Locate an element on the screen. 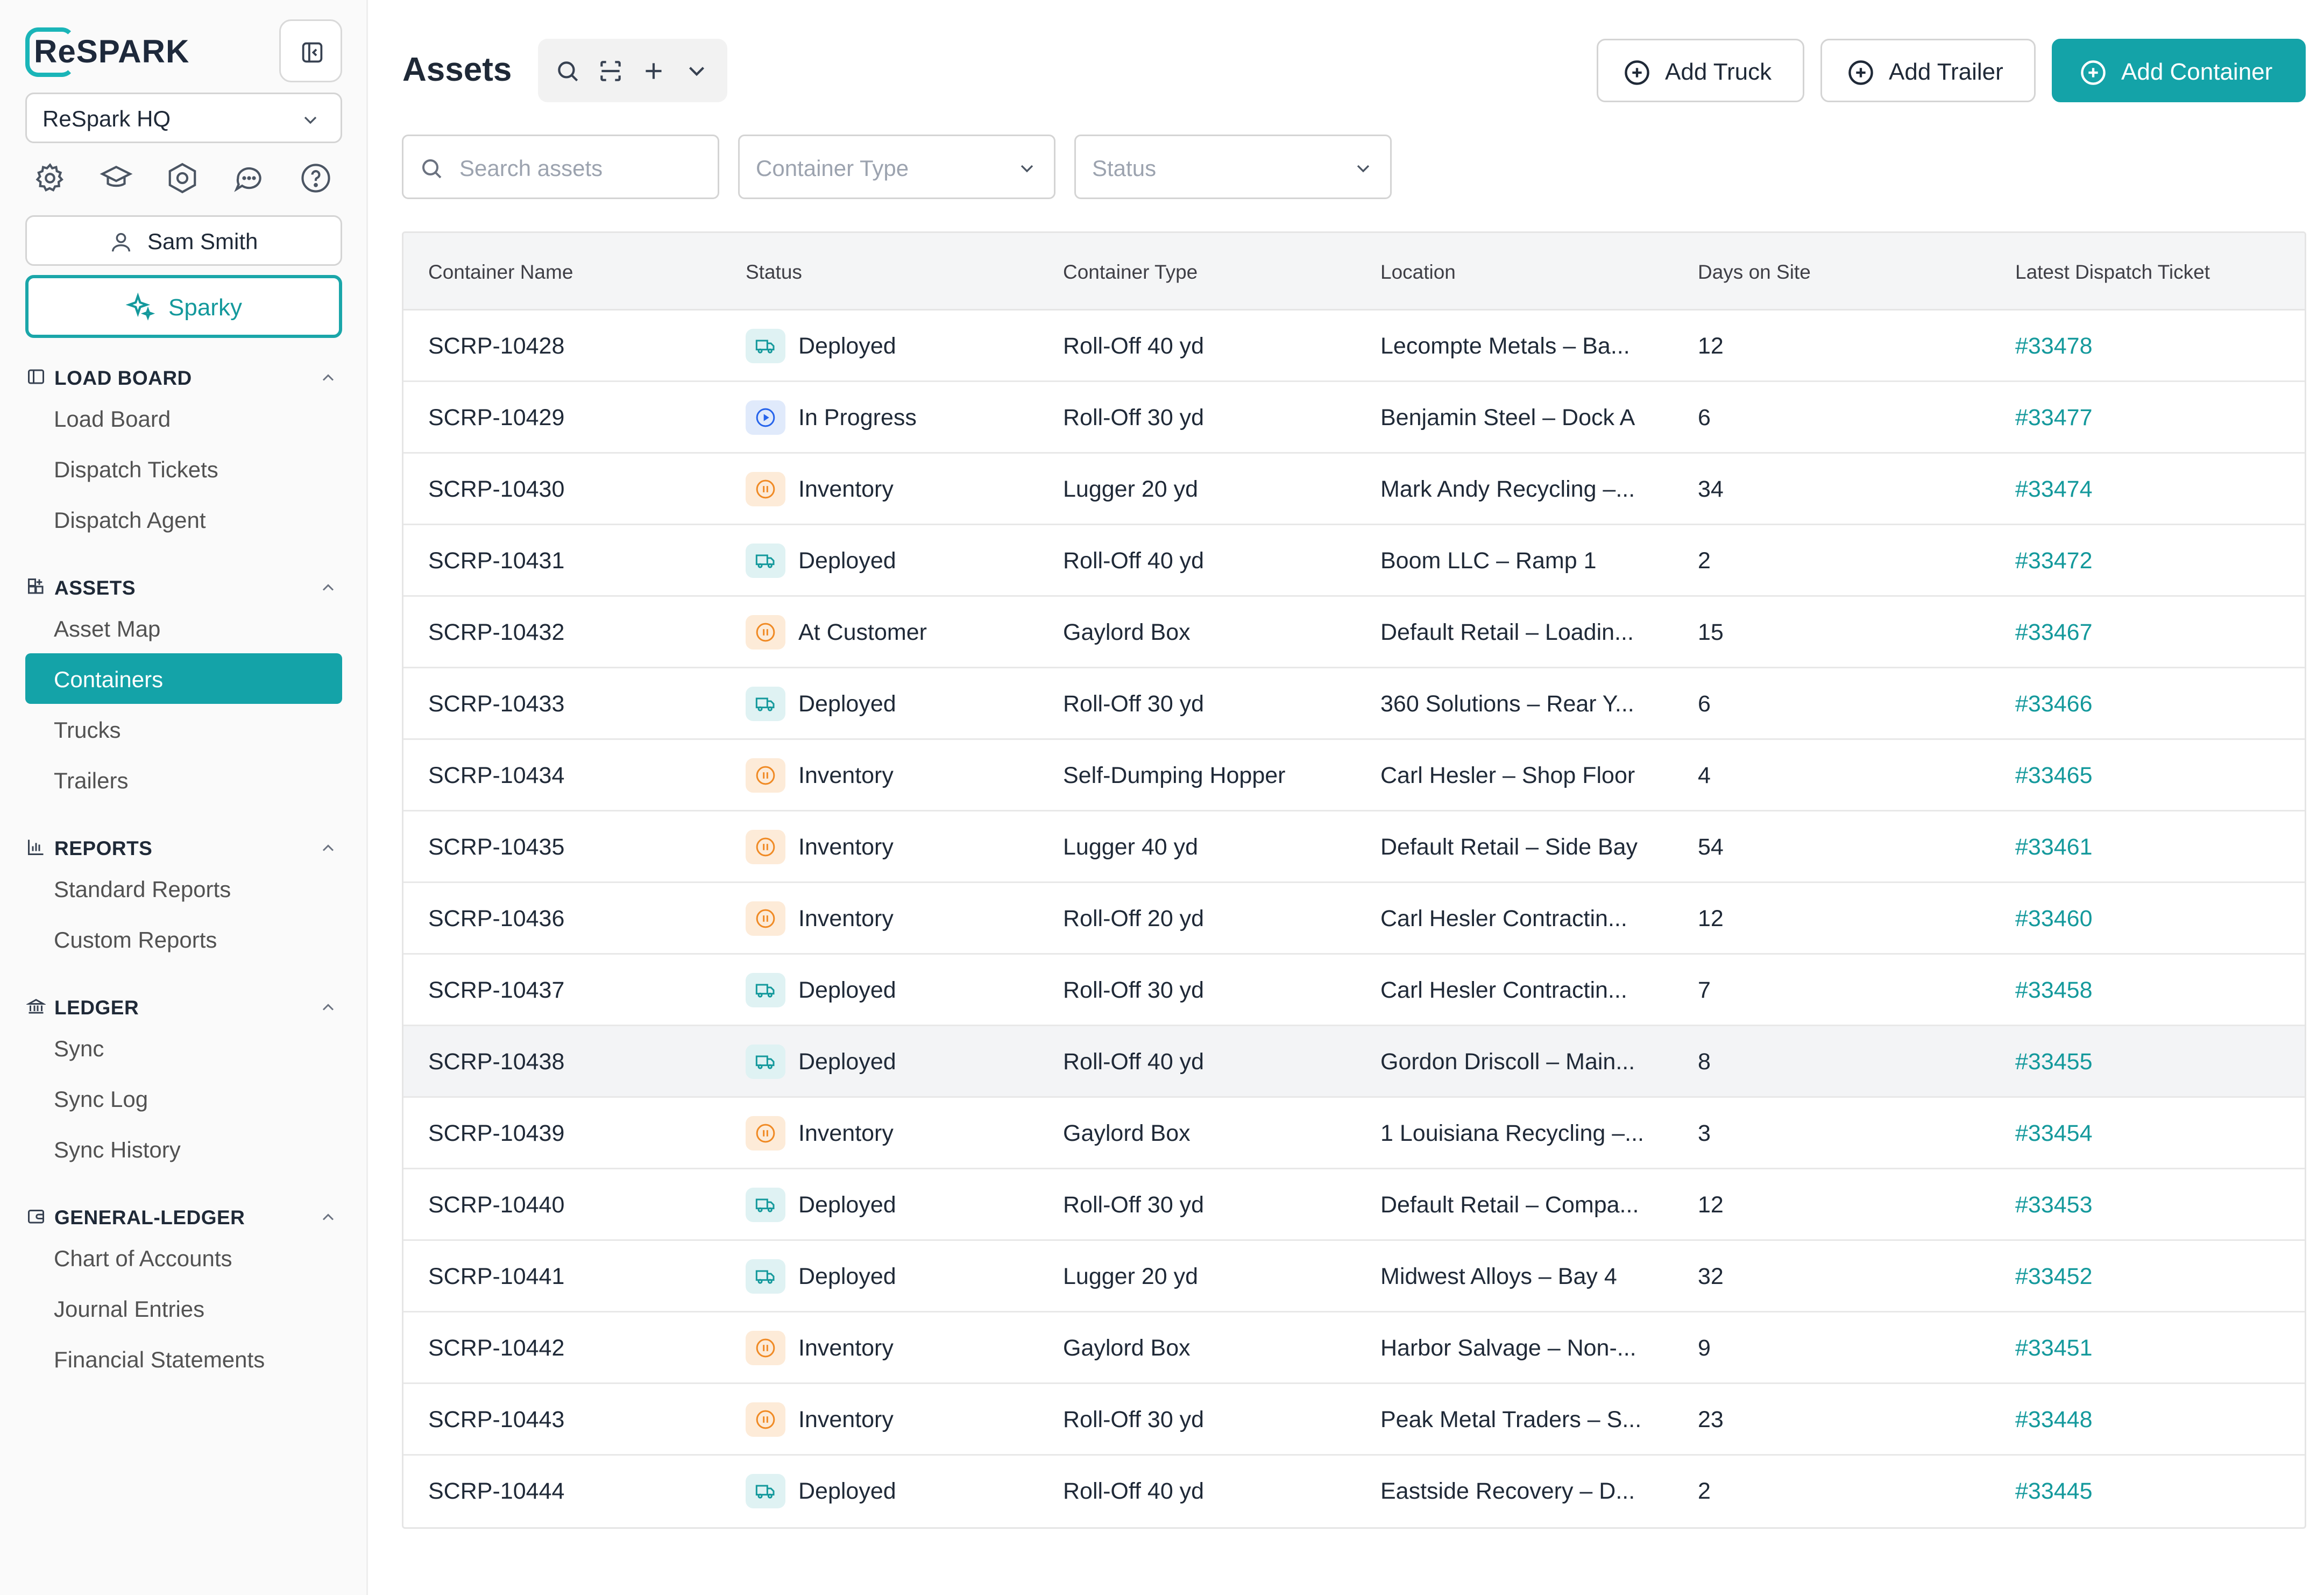 The width and height of the screenshot is (2324, 1595). column-header-container-name: Container Name is located at coordinates (500, 272).